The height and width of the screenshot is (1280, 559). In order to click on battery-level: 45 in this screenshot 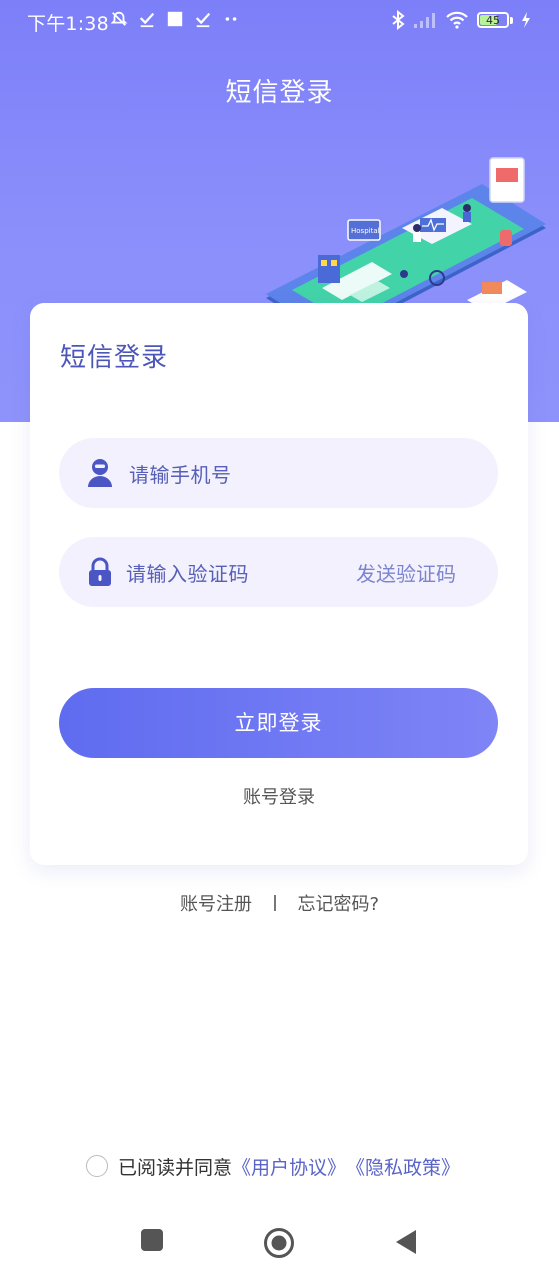, I will do `click(493, 20)`.